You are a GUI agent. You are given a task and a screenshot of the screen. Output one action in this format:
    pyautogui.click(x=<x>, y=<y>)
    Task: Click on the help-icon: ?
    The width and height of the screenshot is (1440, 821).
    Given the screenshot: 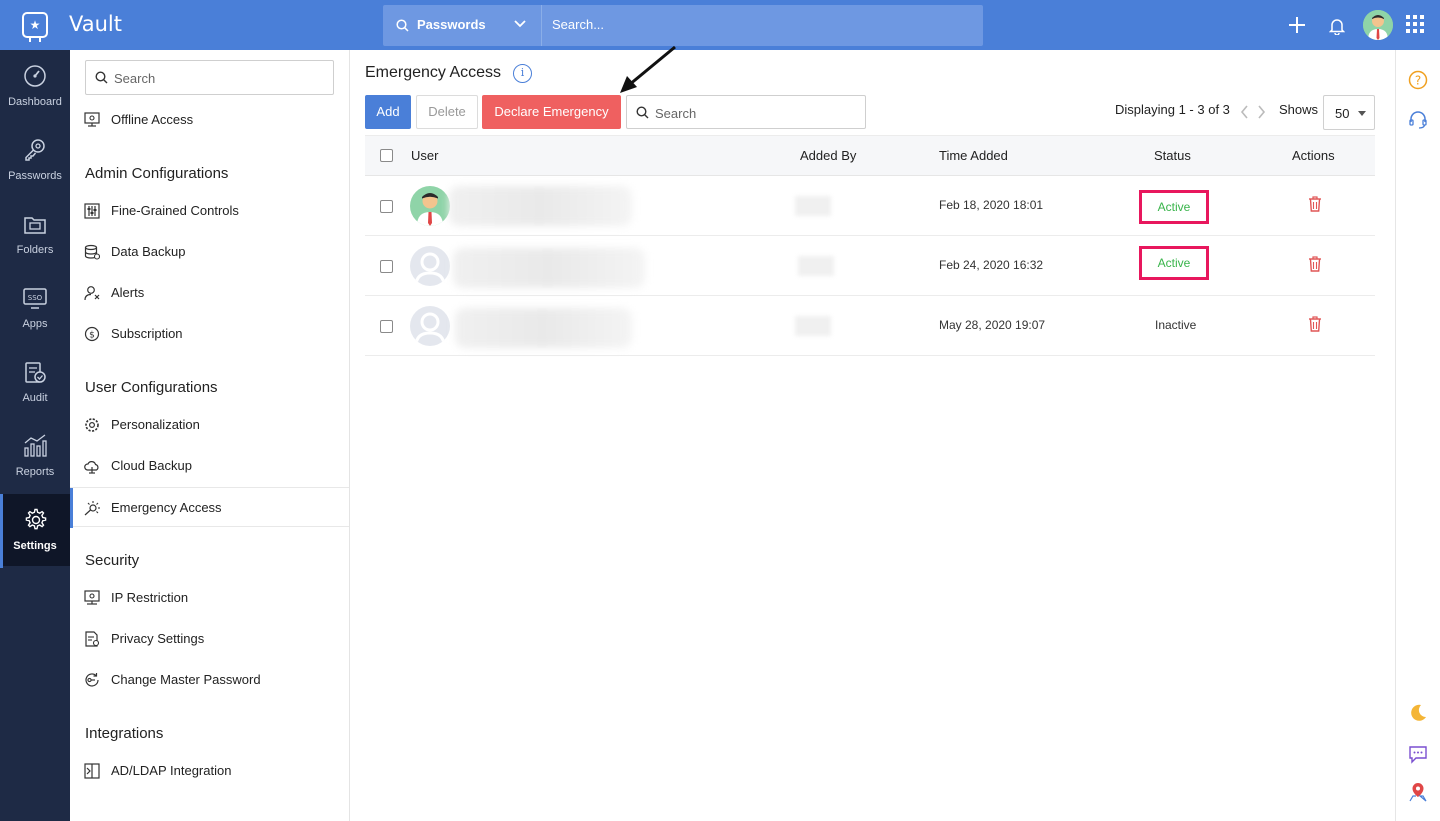 What is the action you would take?
    pyautogui.click(x=1418, y=80)
    